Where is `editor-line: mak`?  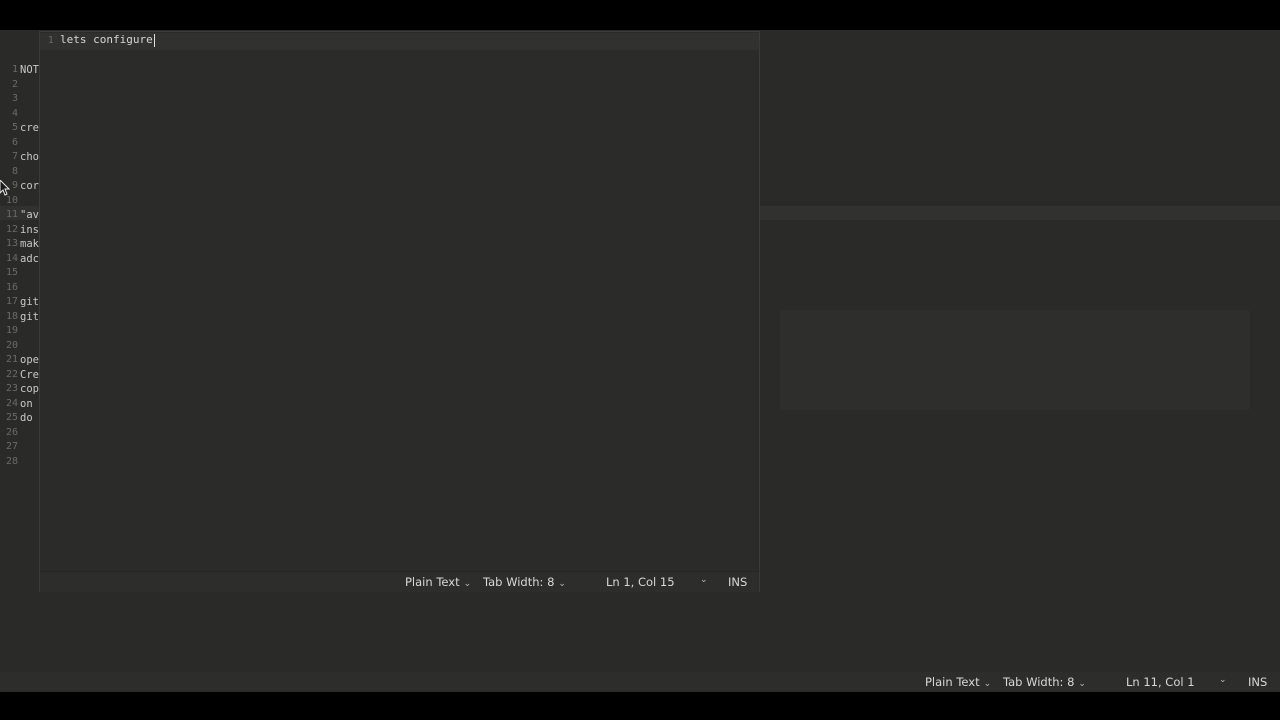 editor-line: mak is located at coordinates (30, 244).